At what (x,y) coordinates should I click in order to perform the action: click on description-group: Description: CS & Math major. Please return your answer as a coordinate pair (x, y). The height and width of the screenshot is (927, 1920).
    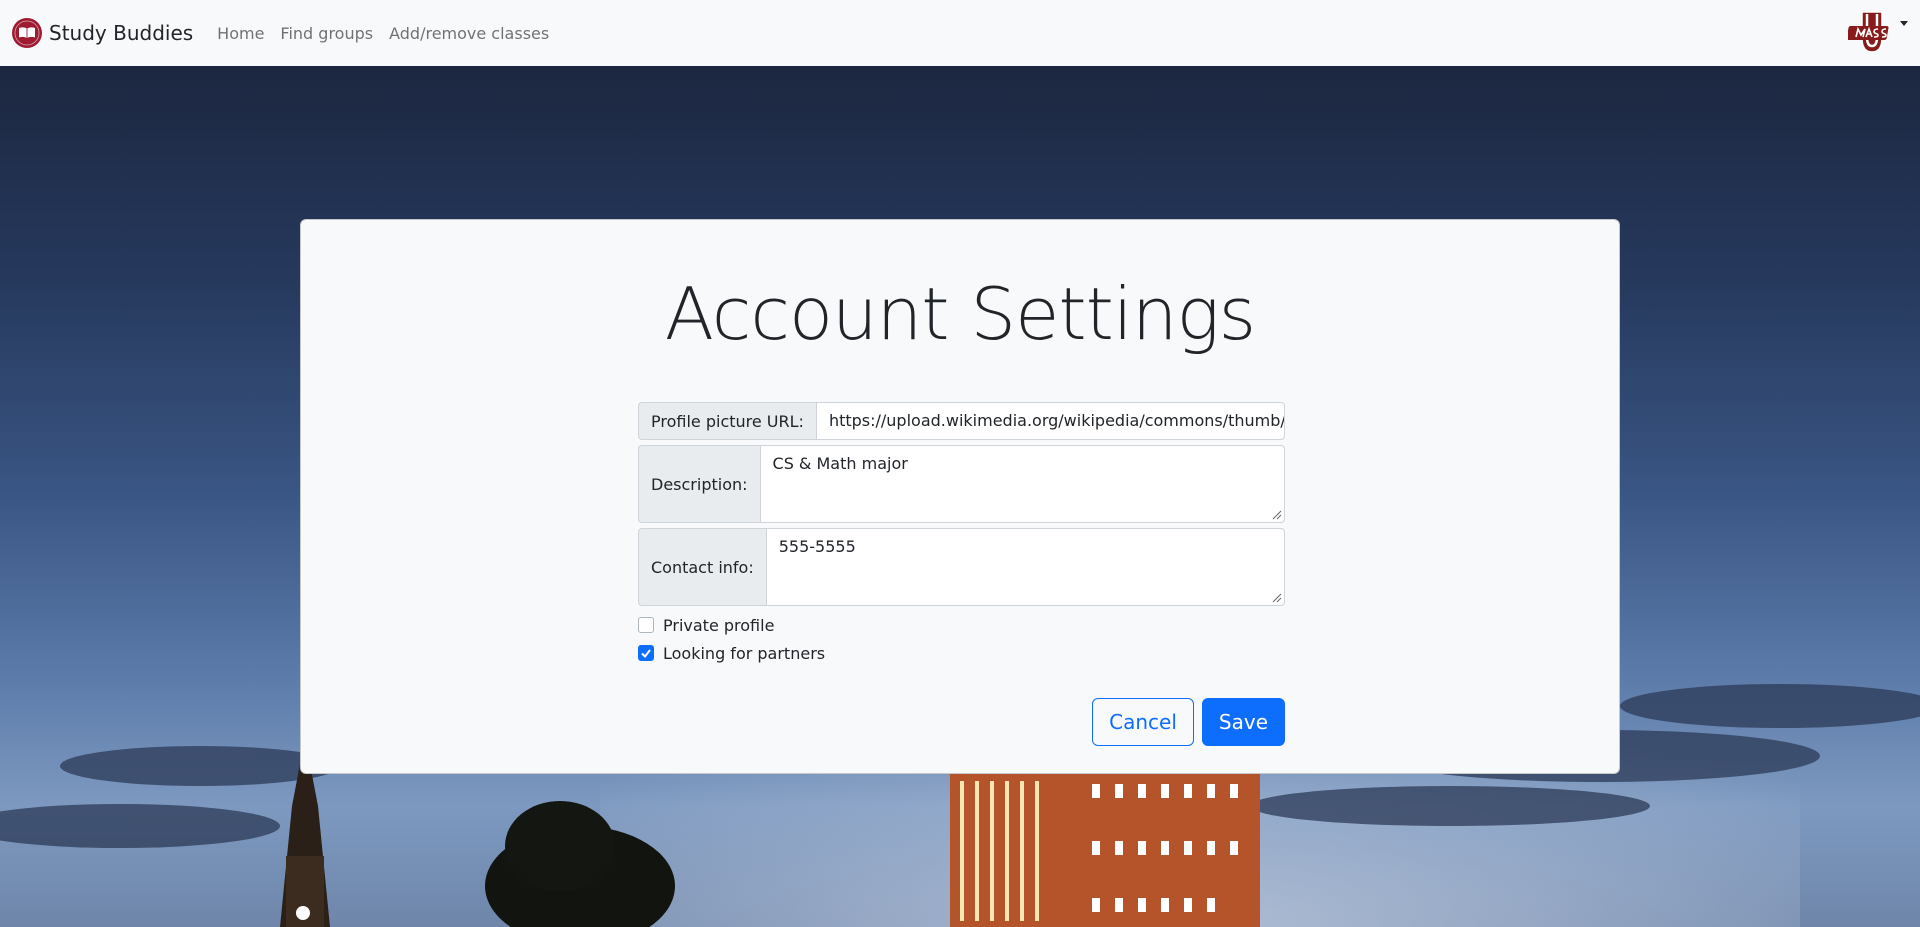
    Looking at the image, I should click on (961, 484).